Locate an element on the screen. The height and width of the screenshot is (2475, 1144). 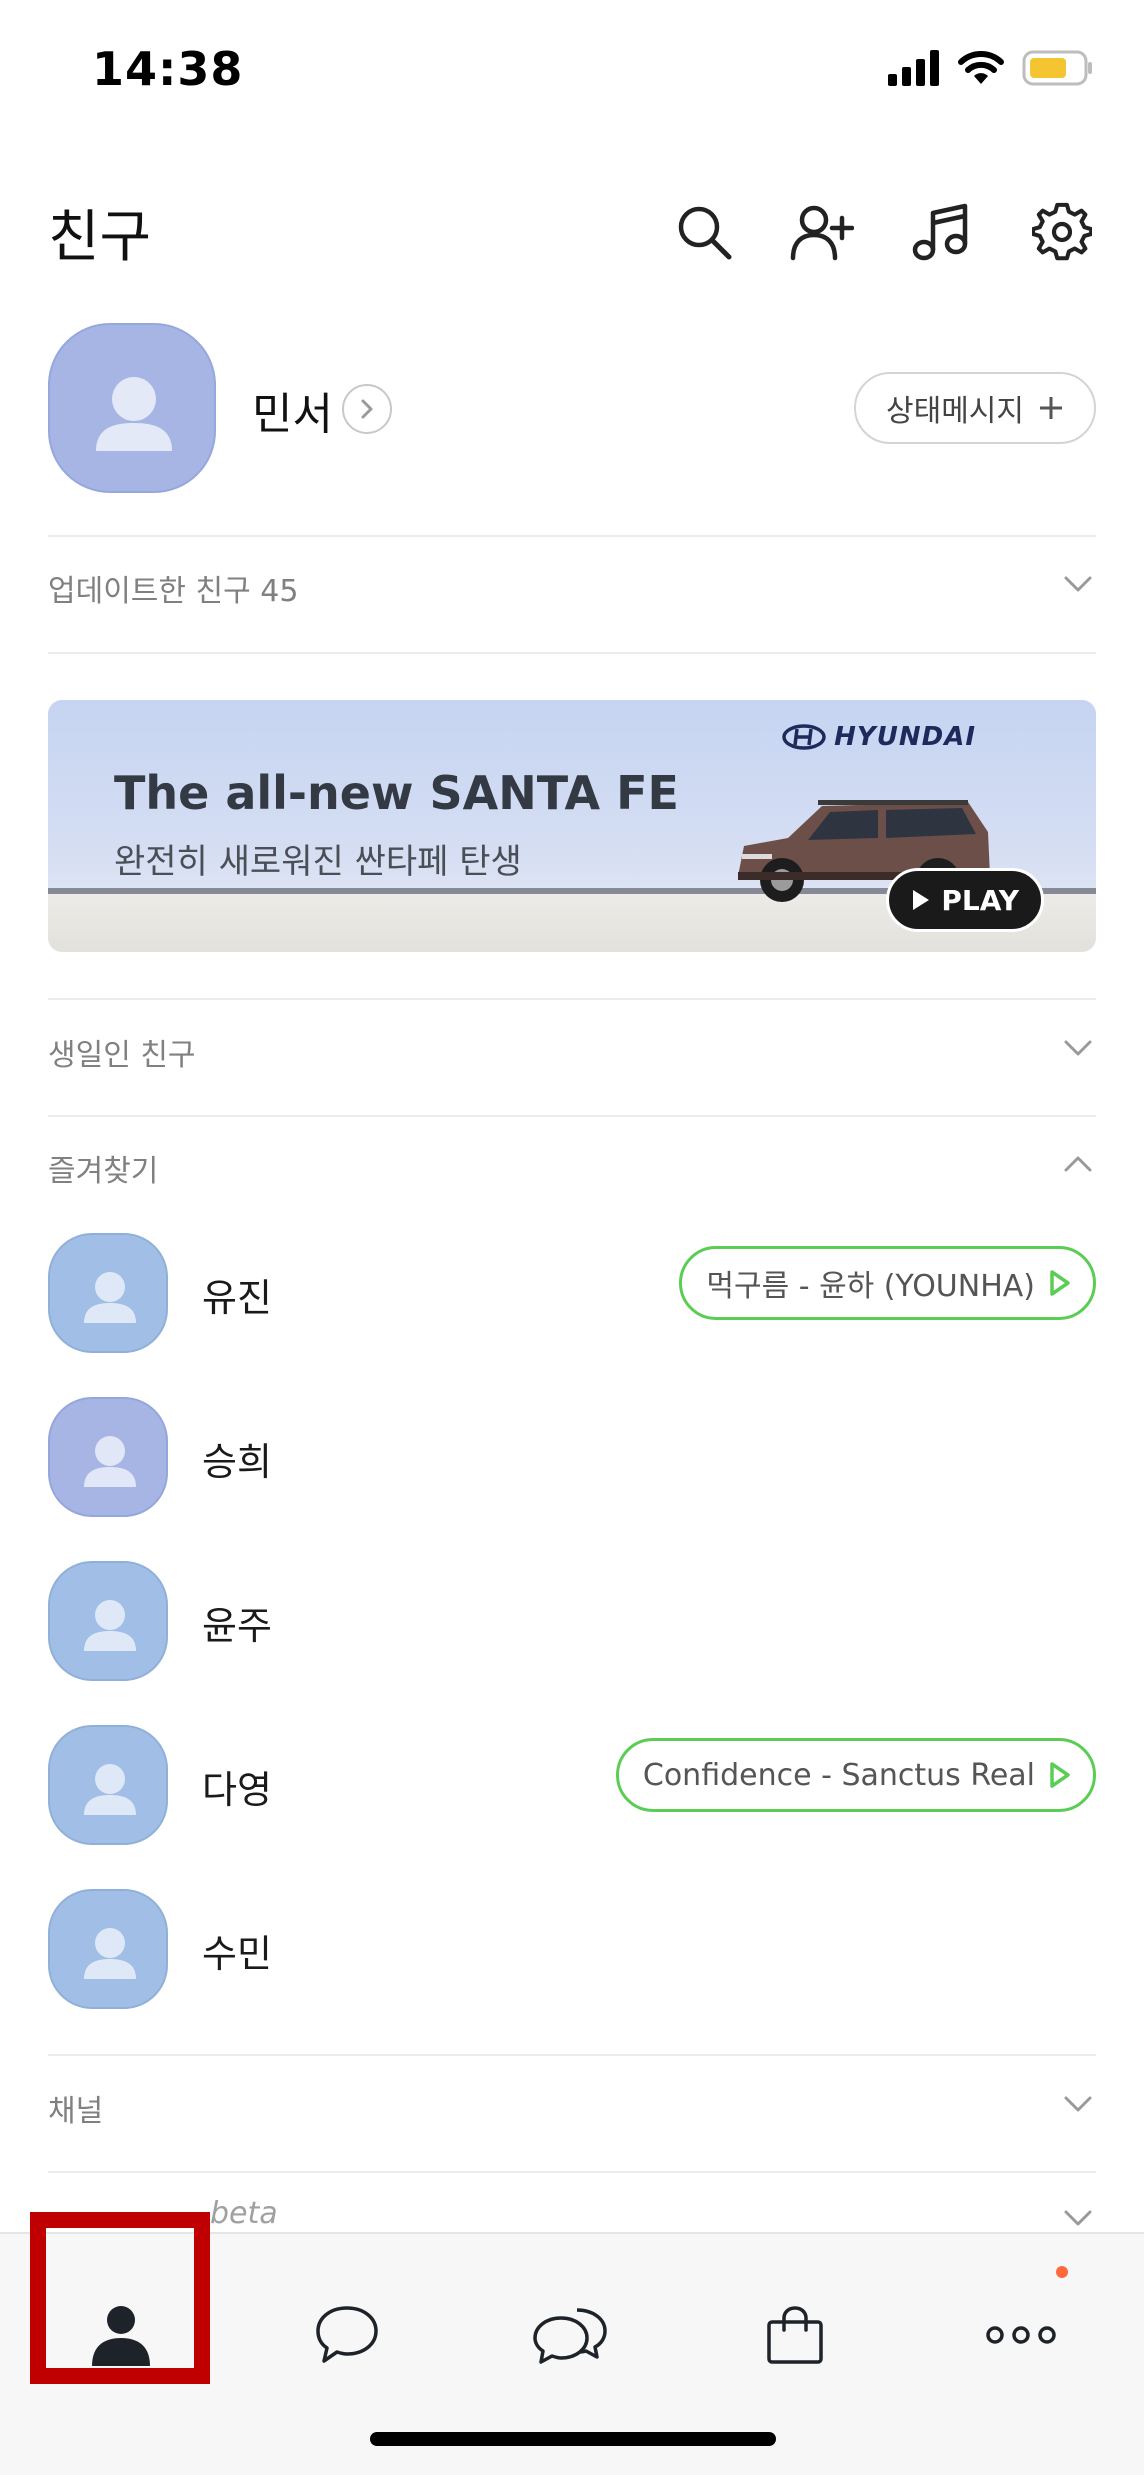
brand-name: HYUNDAI is located at coordinates (905, 737).